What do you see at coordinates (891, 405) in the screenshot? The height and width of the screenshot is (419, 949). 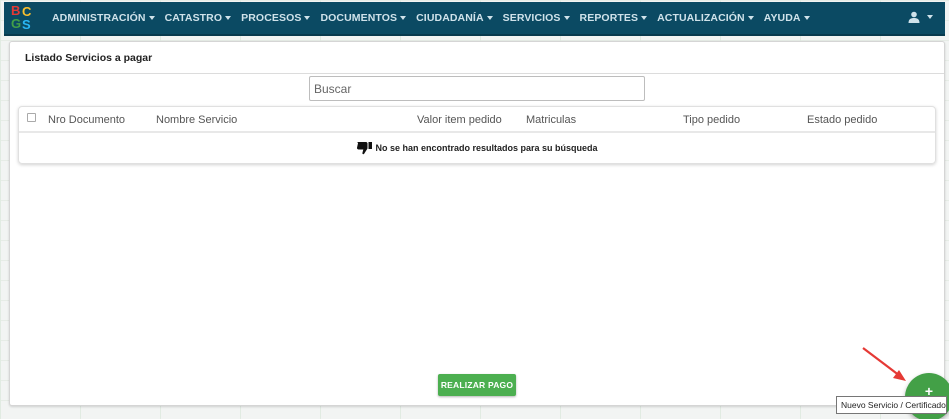 I see `fab-tooltip: Nuevo Servicio / Certificado` at bounding box center [891, 405].